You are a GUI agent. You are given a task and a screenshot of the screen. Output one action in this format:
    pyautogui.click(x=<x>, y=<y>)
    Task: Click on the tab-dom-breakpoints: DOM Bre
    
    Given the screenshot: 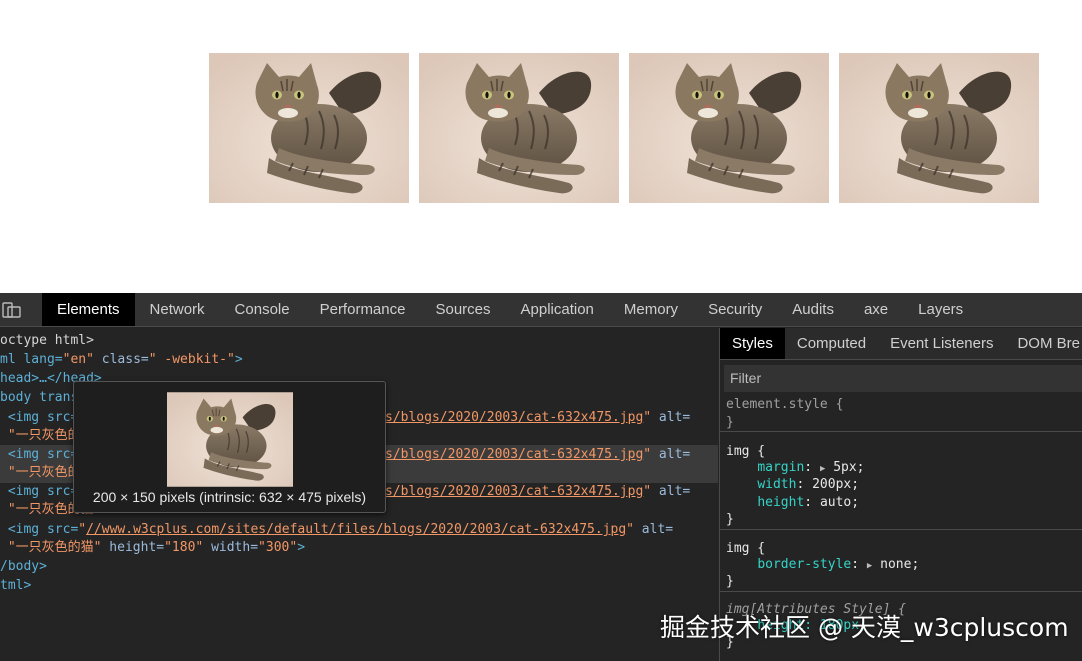 What is the action you would take?
    pyautogui.click(x=1043, y=343)
    